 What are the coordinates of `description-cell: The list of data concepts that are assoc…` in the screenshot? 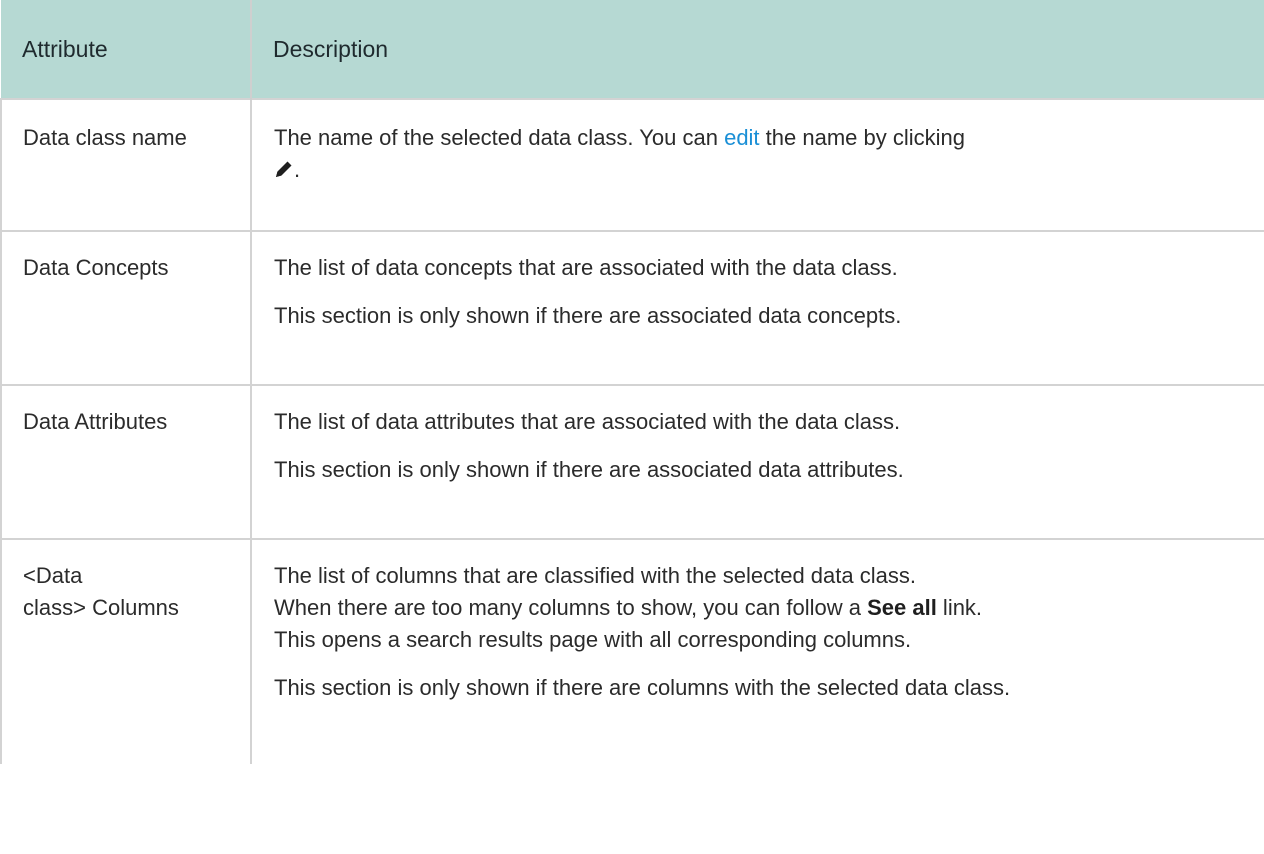 It's located at (757, 307).